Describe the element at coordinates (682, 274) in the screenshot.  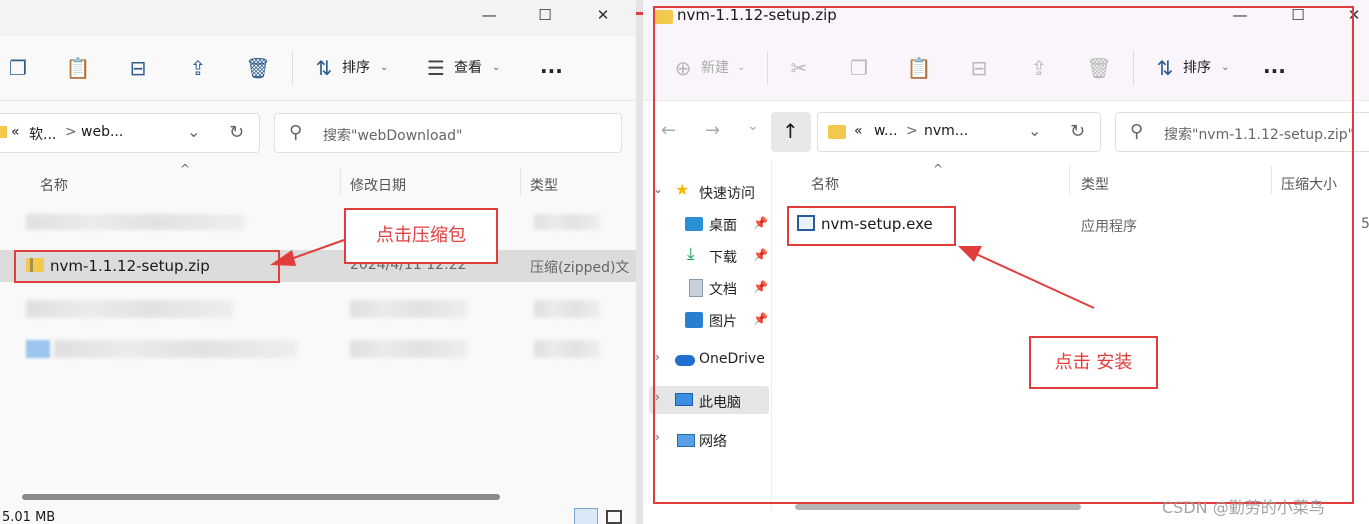
I see `annotation-arrows` at that location.